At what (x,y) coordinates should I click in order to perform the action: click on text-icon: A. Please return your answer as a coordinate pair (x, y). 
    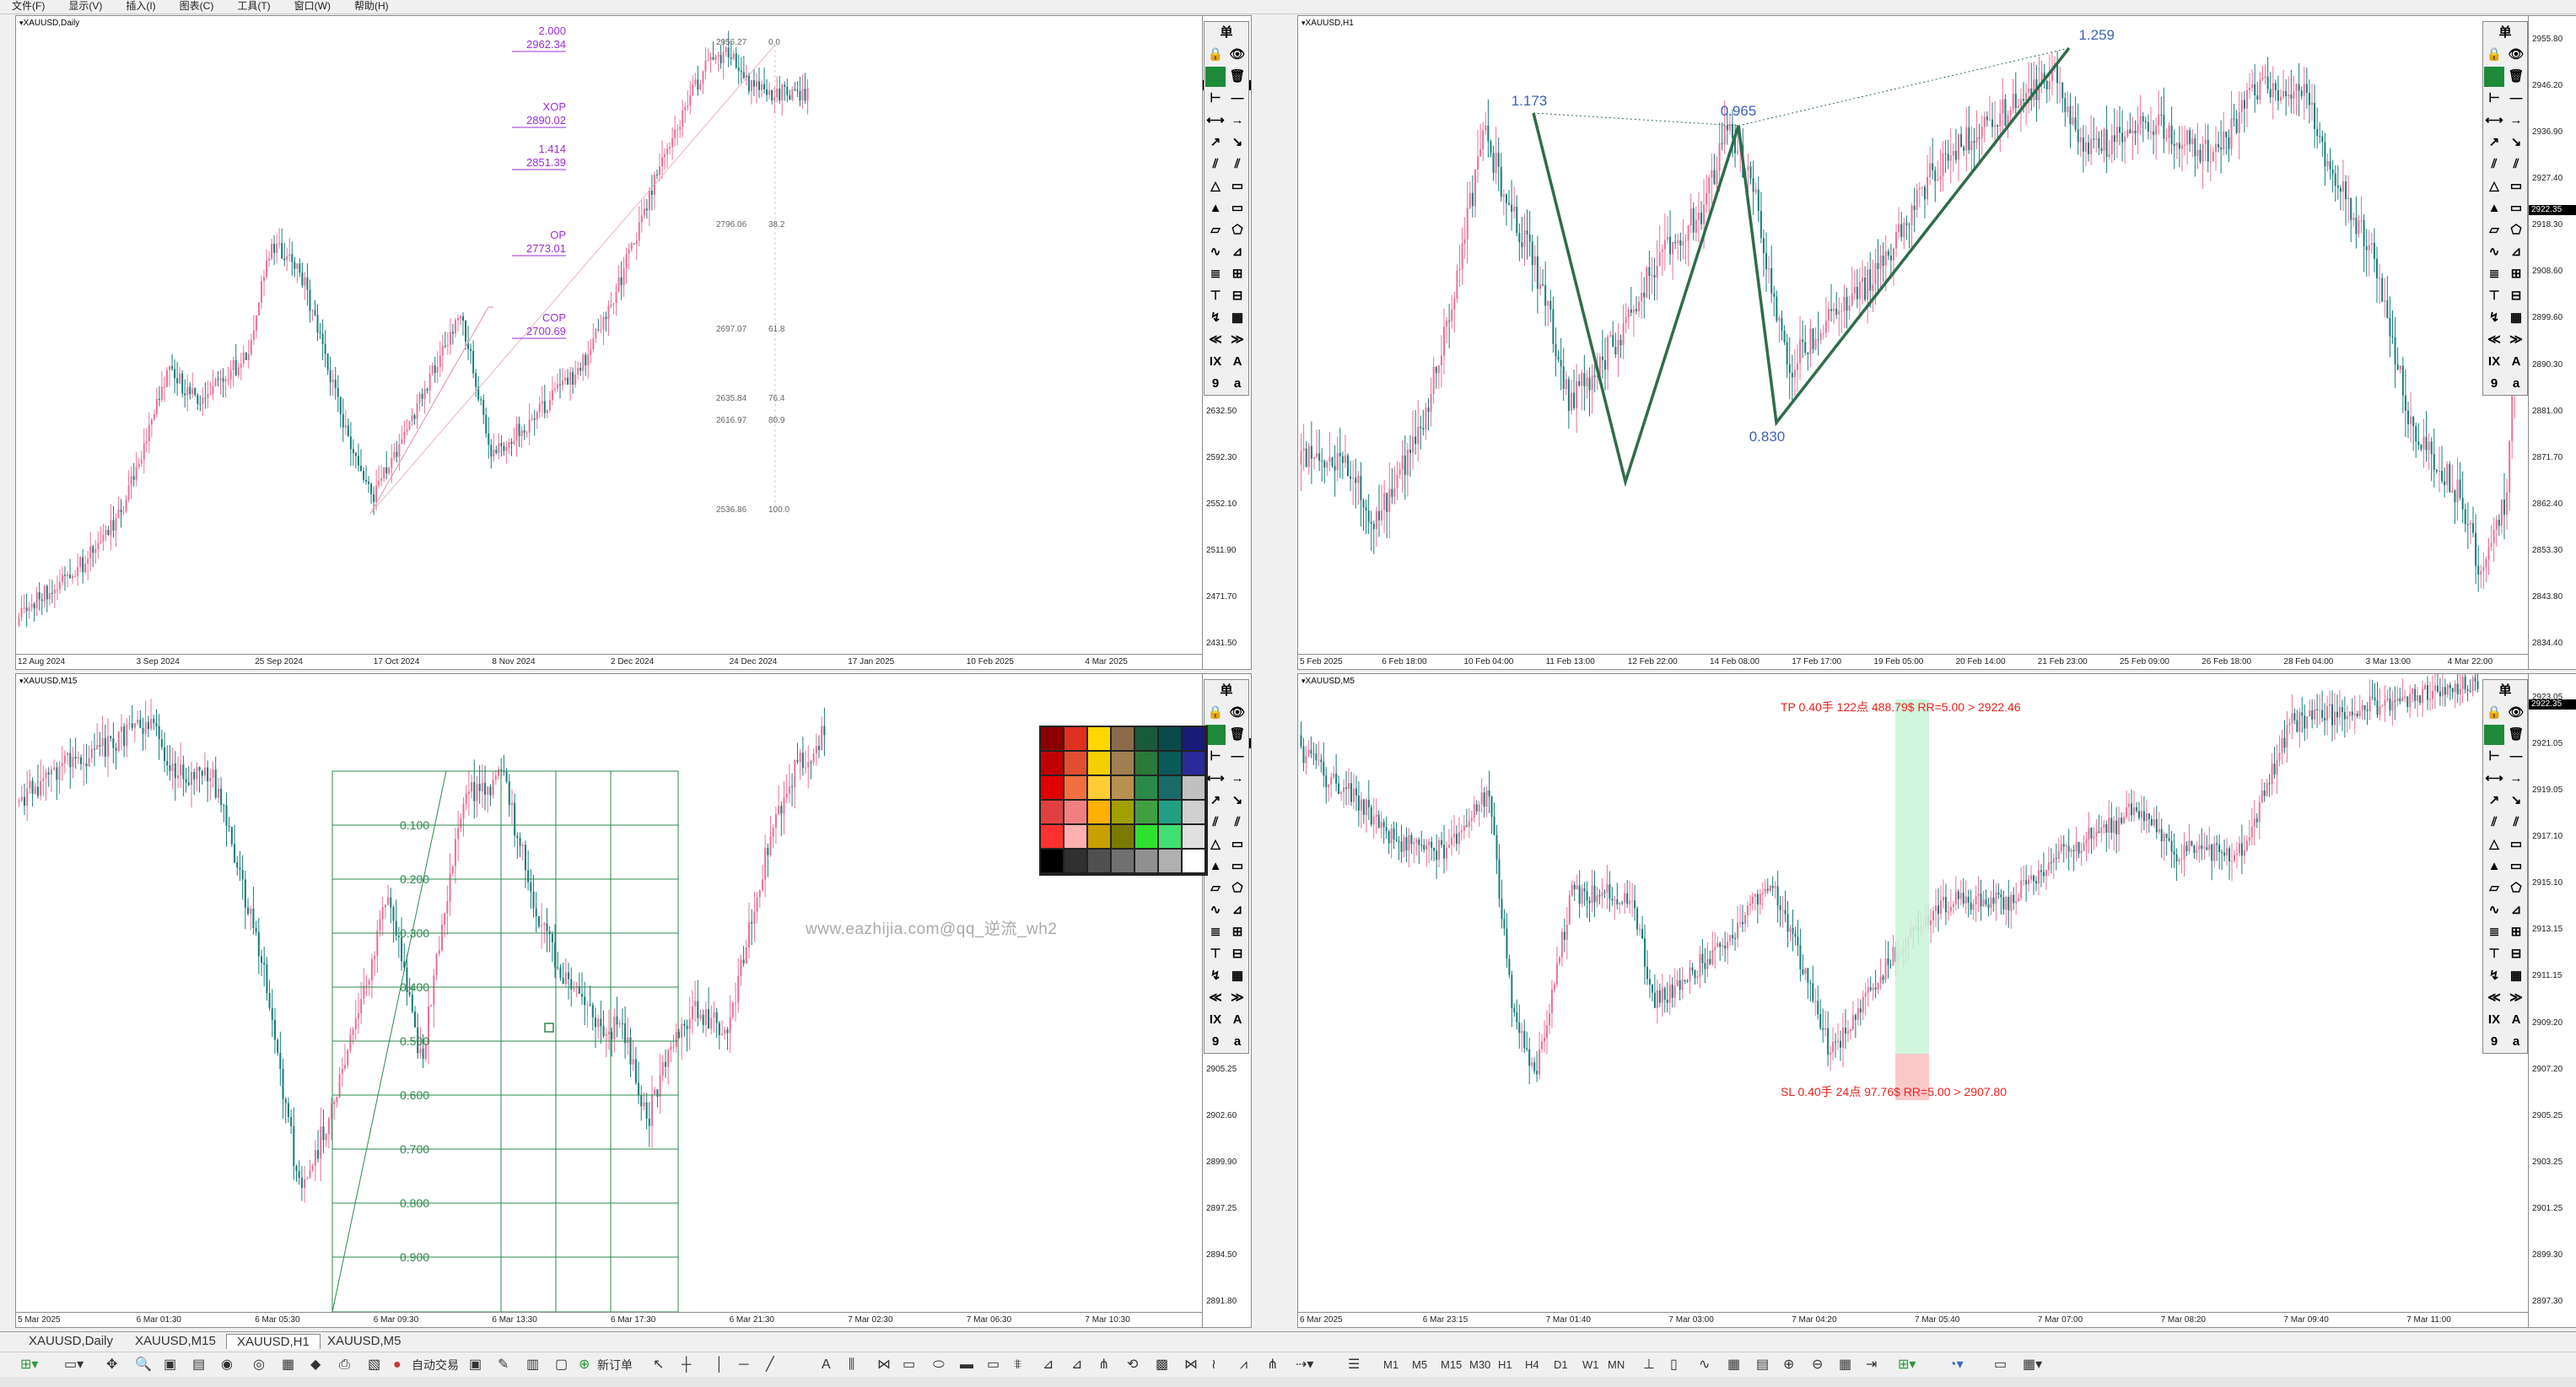
    Looking at the image, I should click on (826, 1365).